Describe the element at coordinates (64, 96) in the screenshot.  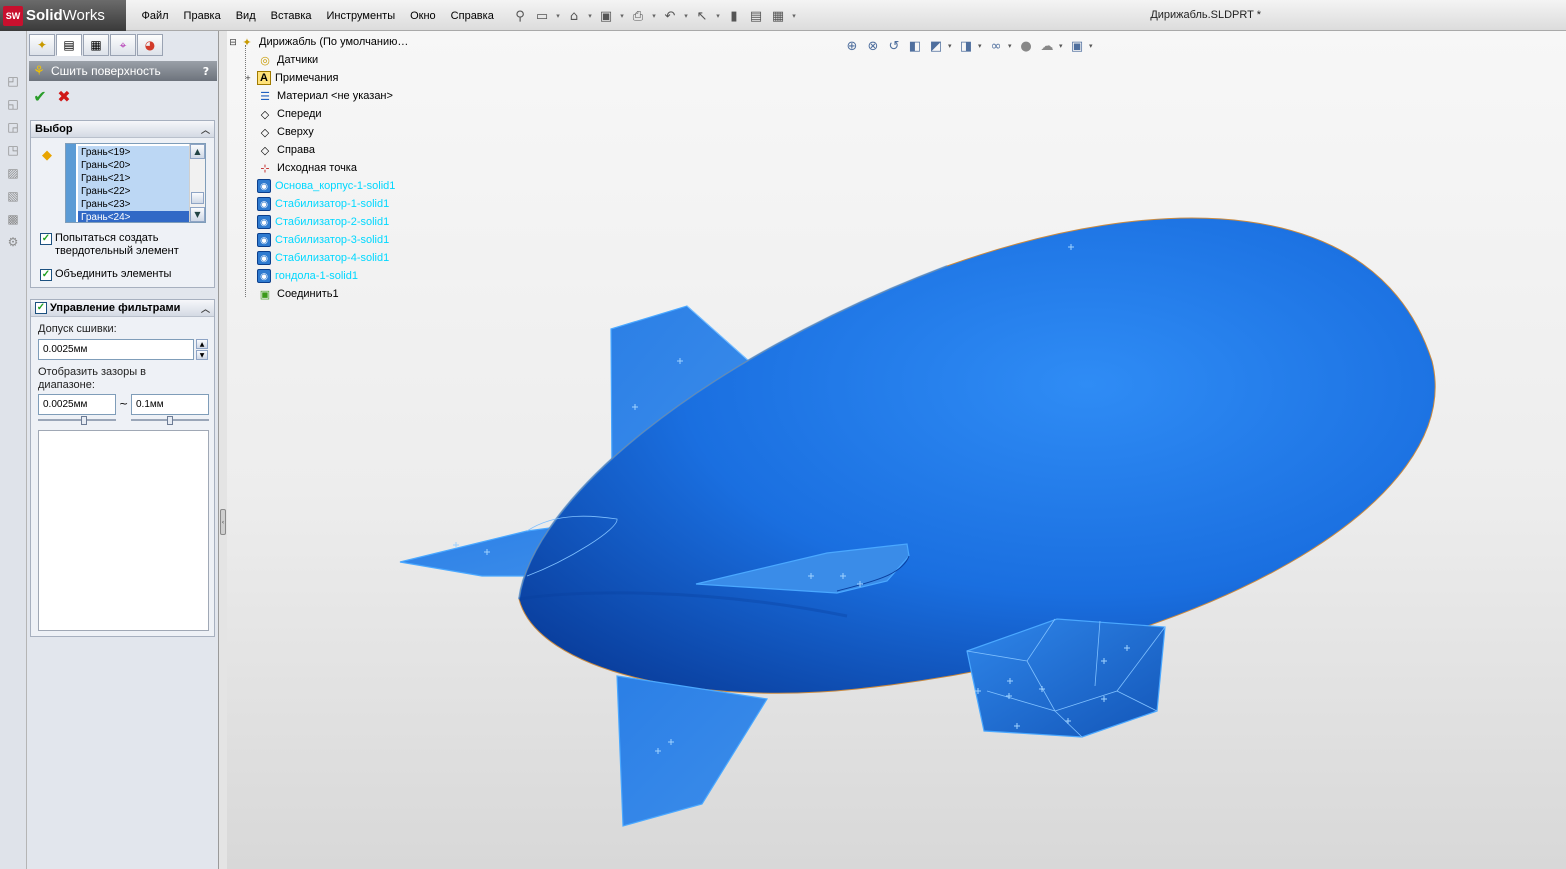
I see `cancel-button: ✖` at that location.